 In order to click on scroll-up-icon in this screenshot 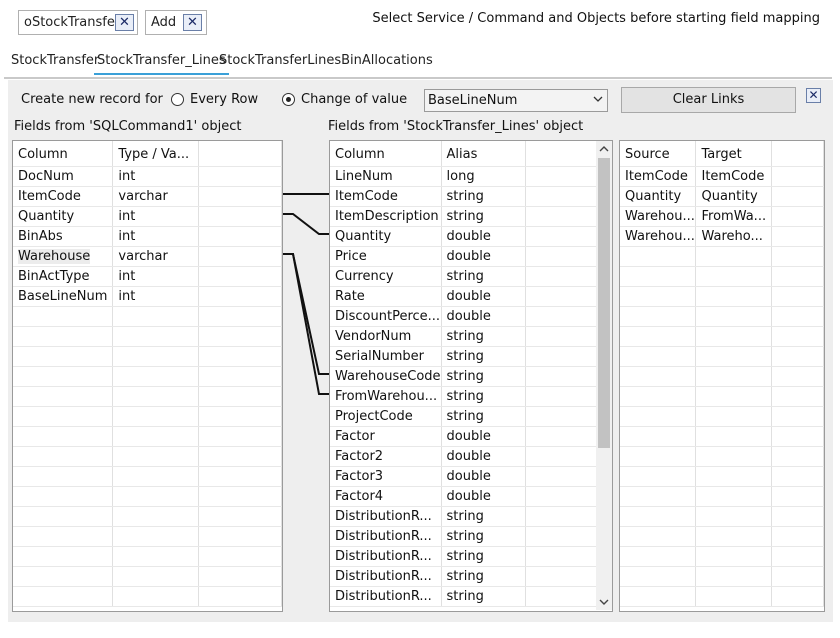, I will do `click(604, 149)`.